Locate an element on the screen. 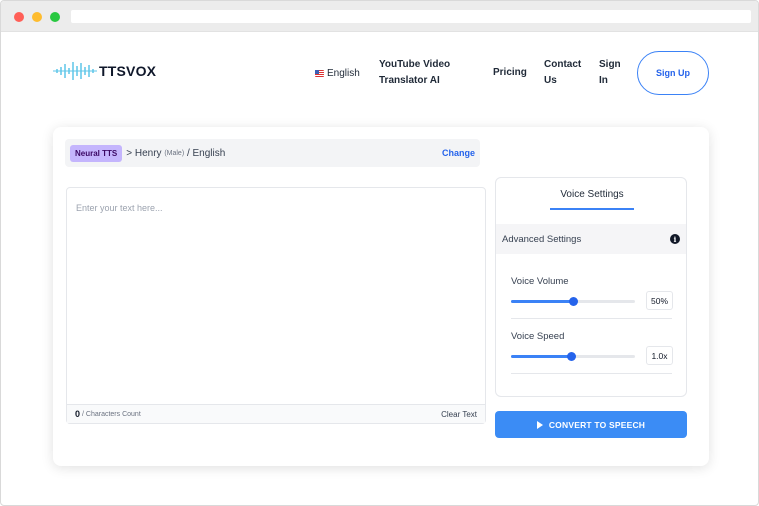  sign-up-button: Sign Up is located at coordinates (673, 73).